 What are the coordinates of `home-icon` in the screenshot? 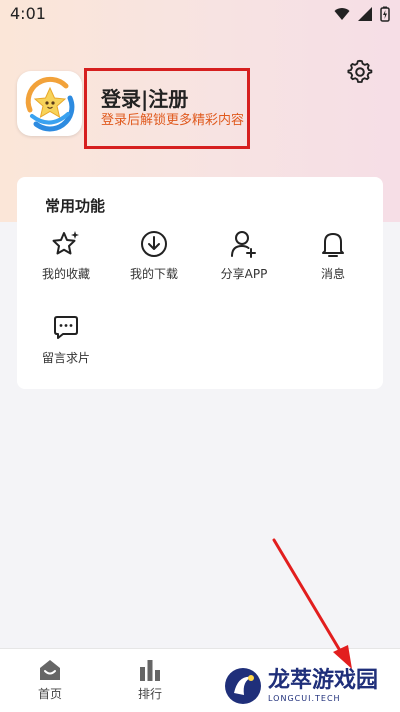 It's located at (50, 670).